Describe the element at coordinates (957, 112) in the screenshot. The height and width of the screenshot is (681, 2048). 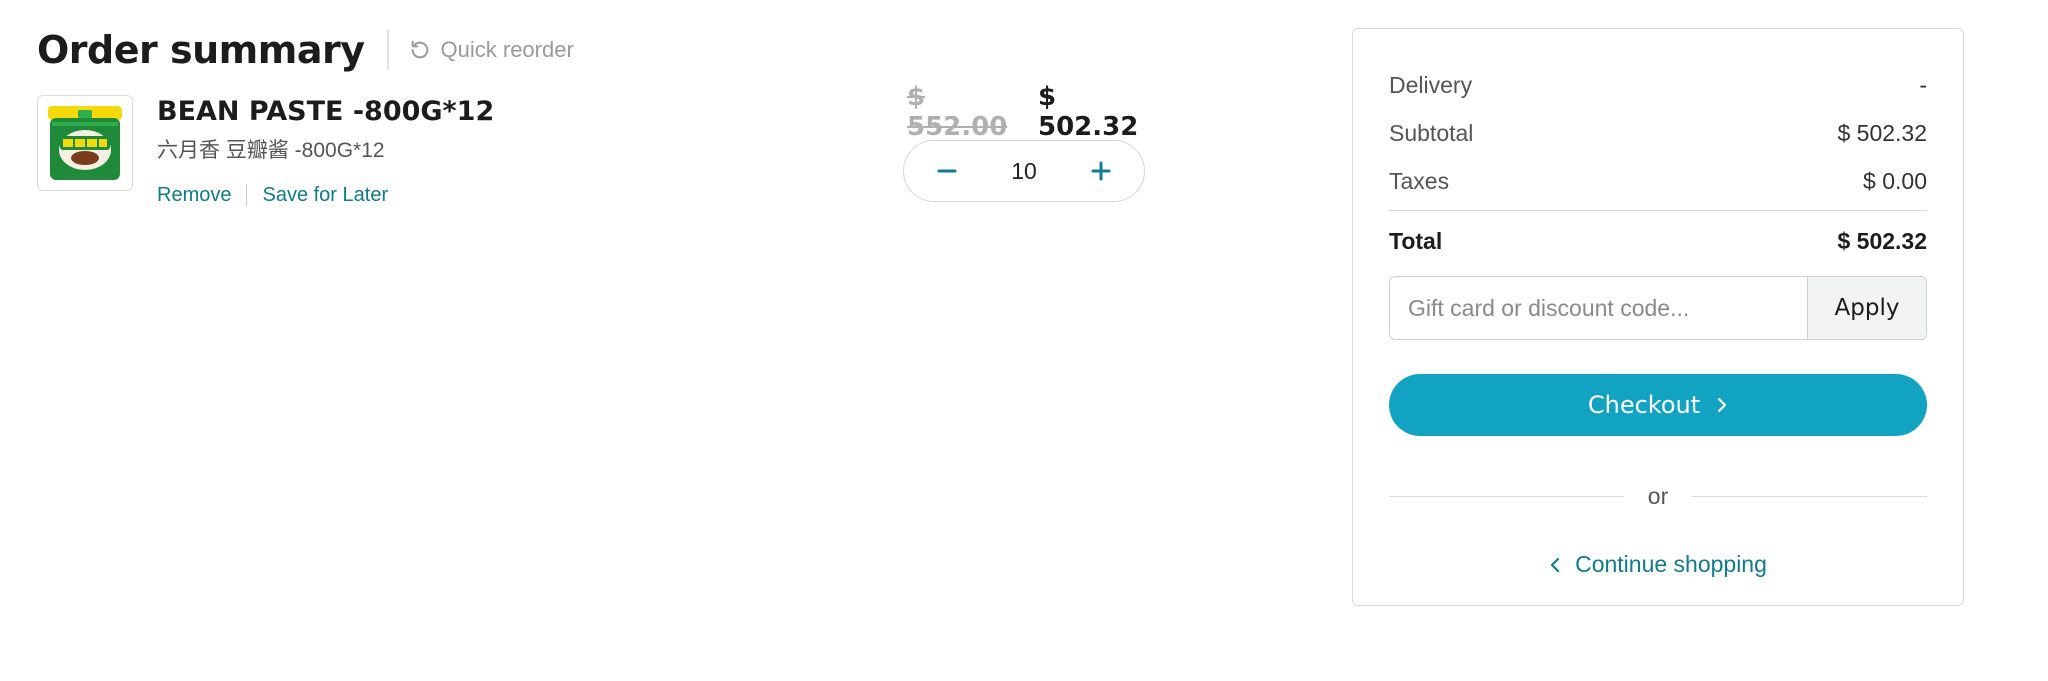
I see `original-price: $ 552.00` at that location.